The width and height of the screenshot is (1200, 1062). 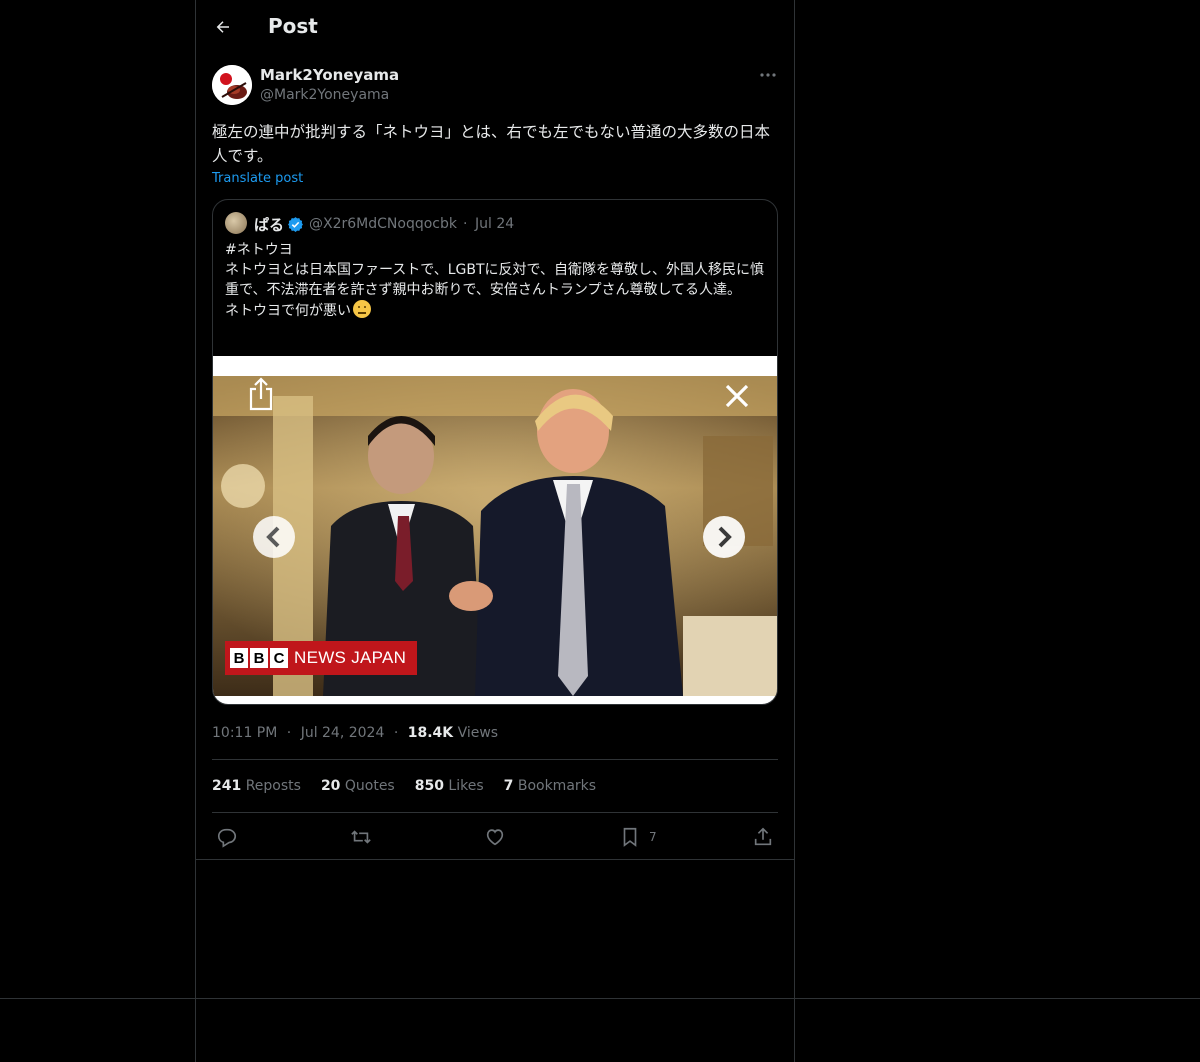 I want to click on close-icon, so click(x=737, y=396).